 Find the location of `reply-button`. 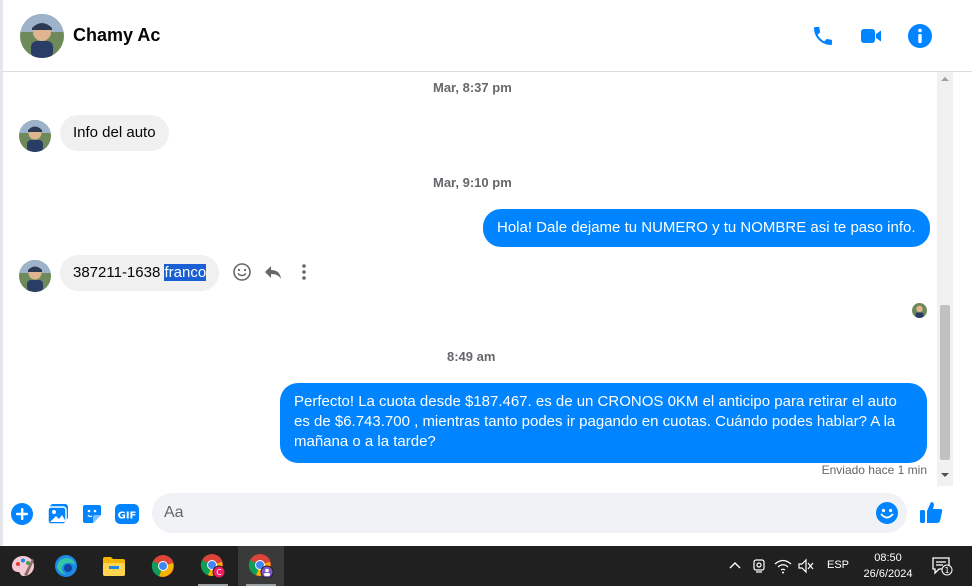

reply-button is located at coordinates (273, 272).